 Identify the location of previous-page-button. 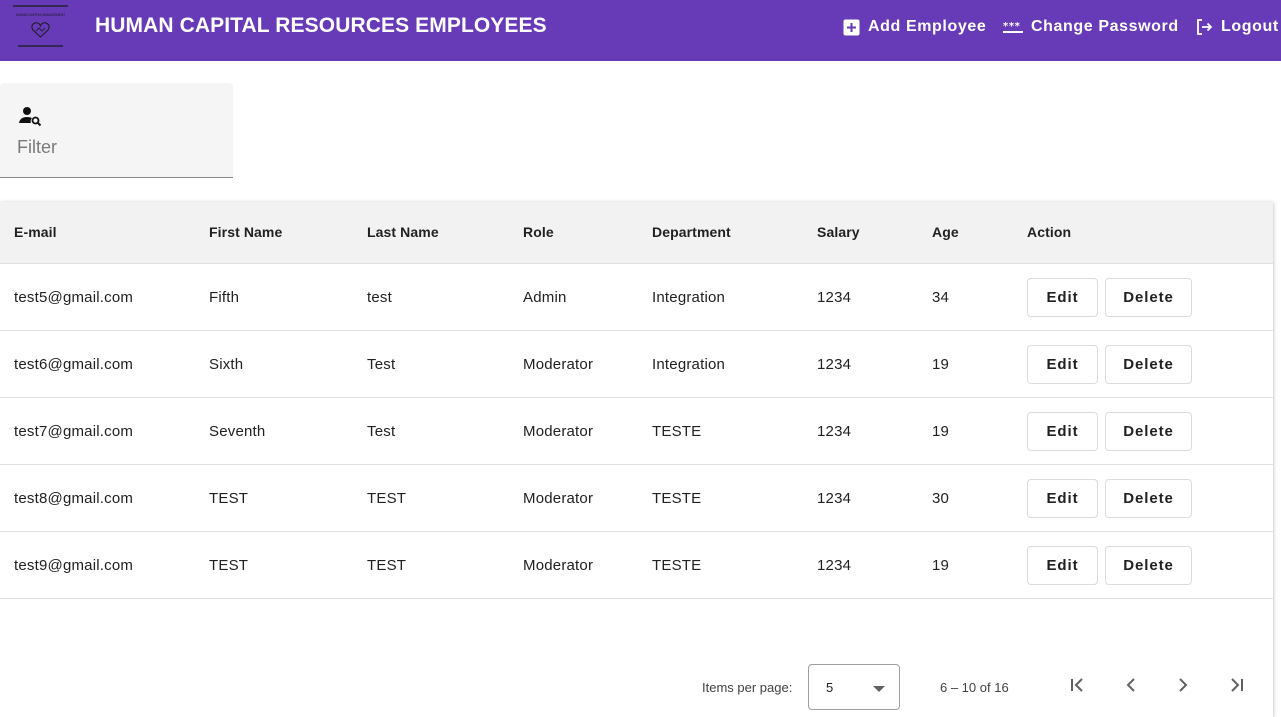
(1131, 687).